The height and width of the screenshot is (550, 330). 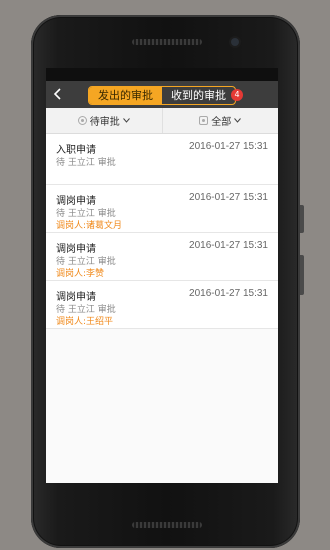 I want to click on category-filter-label: 全部, so click(x=221, y=122).